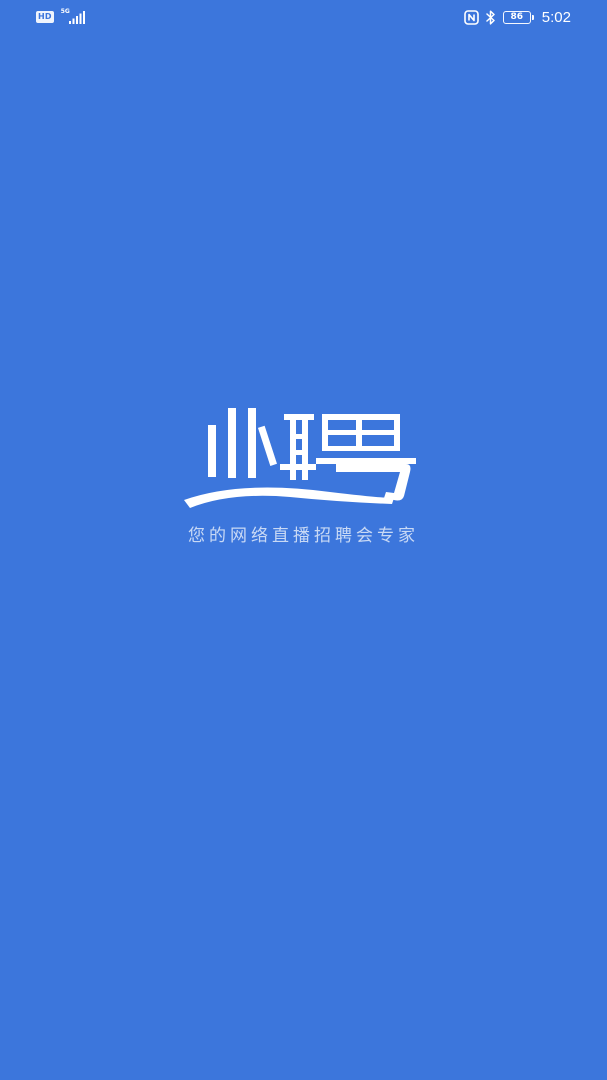  Describe the element at coordinates (303, 536) in the screenshot. I see `app-tagline: 您的网络直播招聘会专家` at that location.